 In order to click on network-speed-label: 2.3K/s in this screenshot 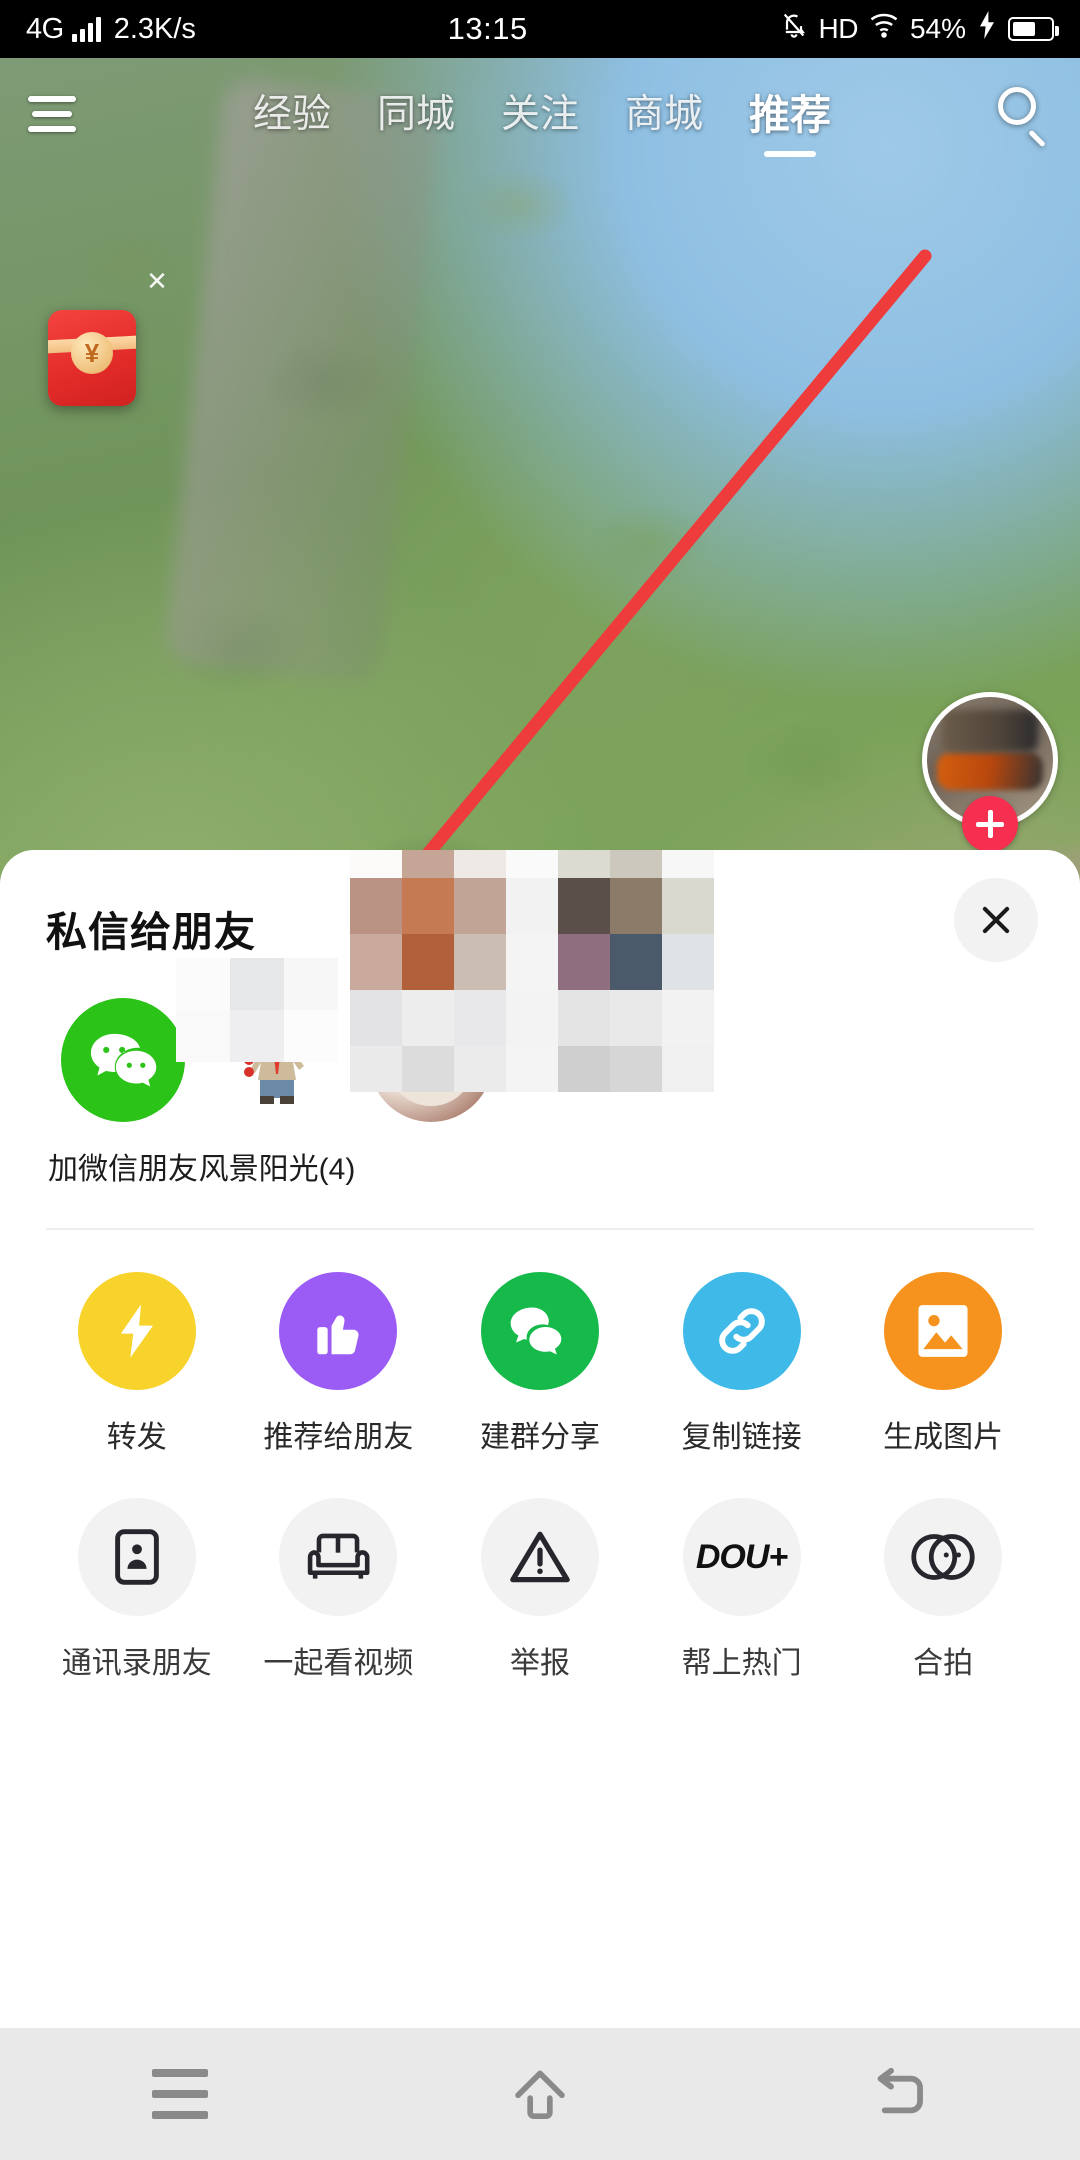, I will do `click(154, 28)`.